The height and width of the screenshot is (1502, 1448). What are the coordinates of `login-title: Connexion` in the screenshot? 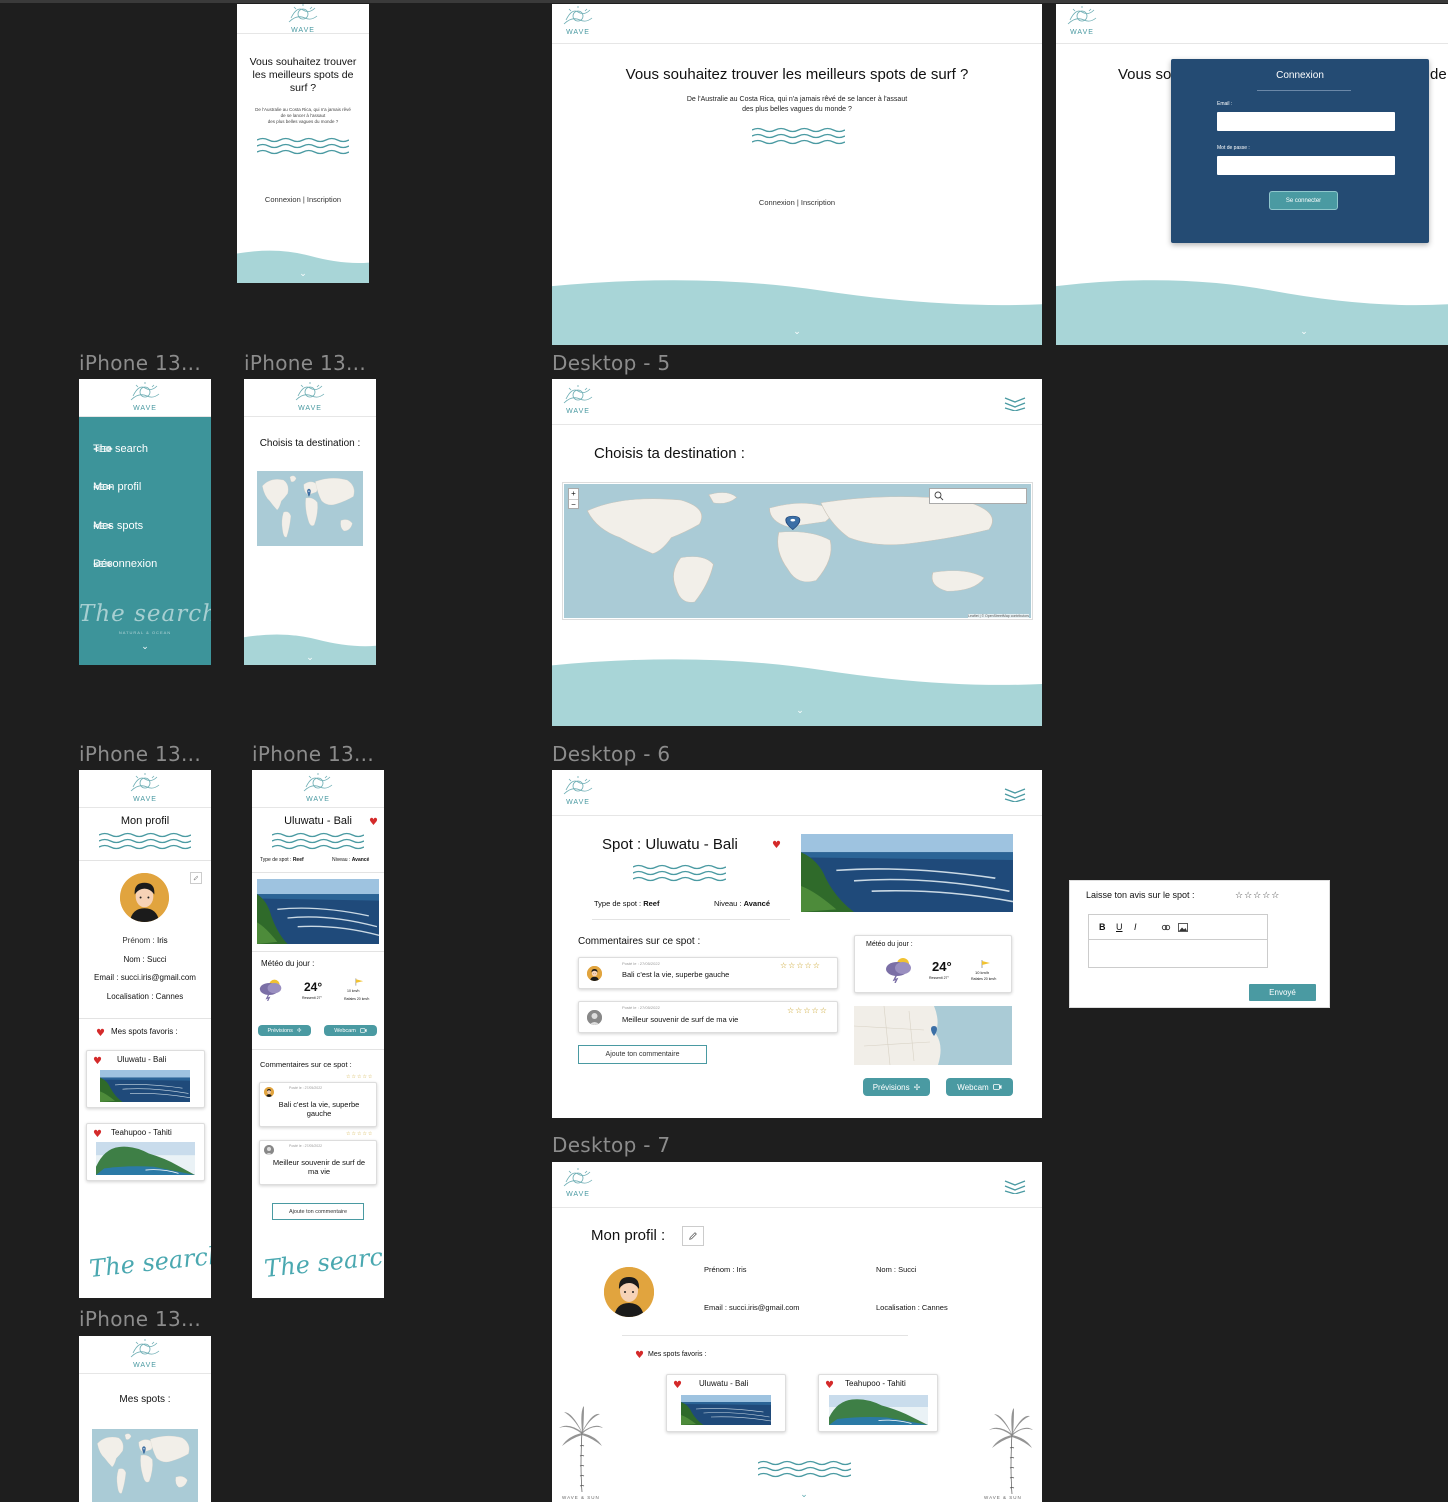 It's located at (1300, 75).